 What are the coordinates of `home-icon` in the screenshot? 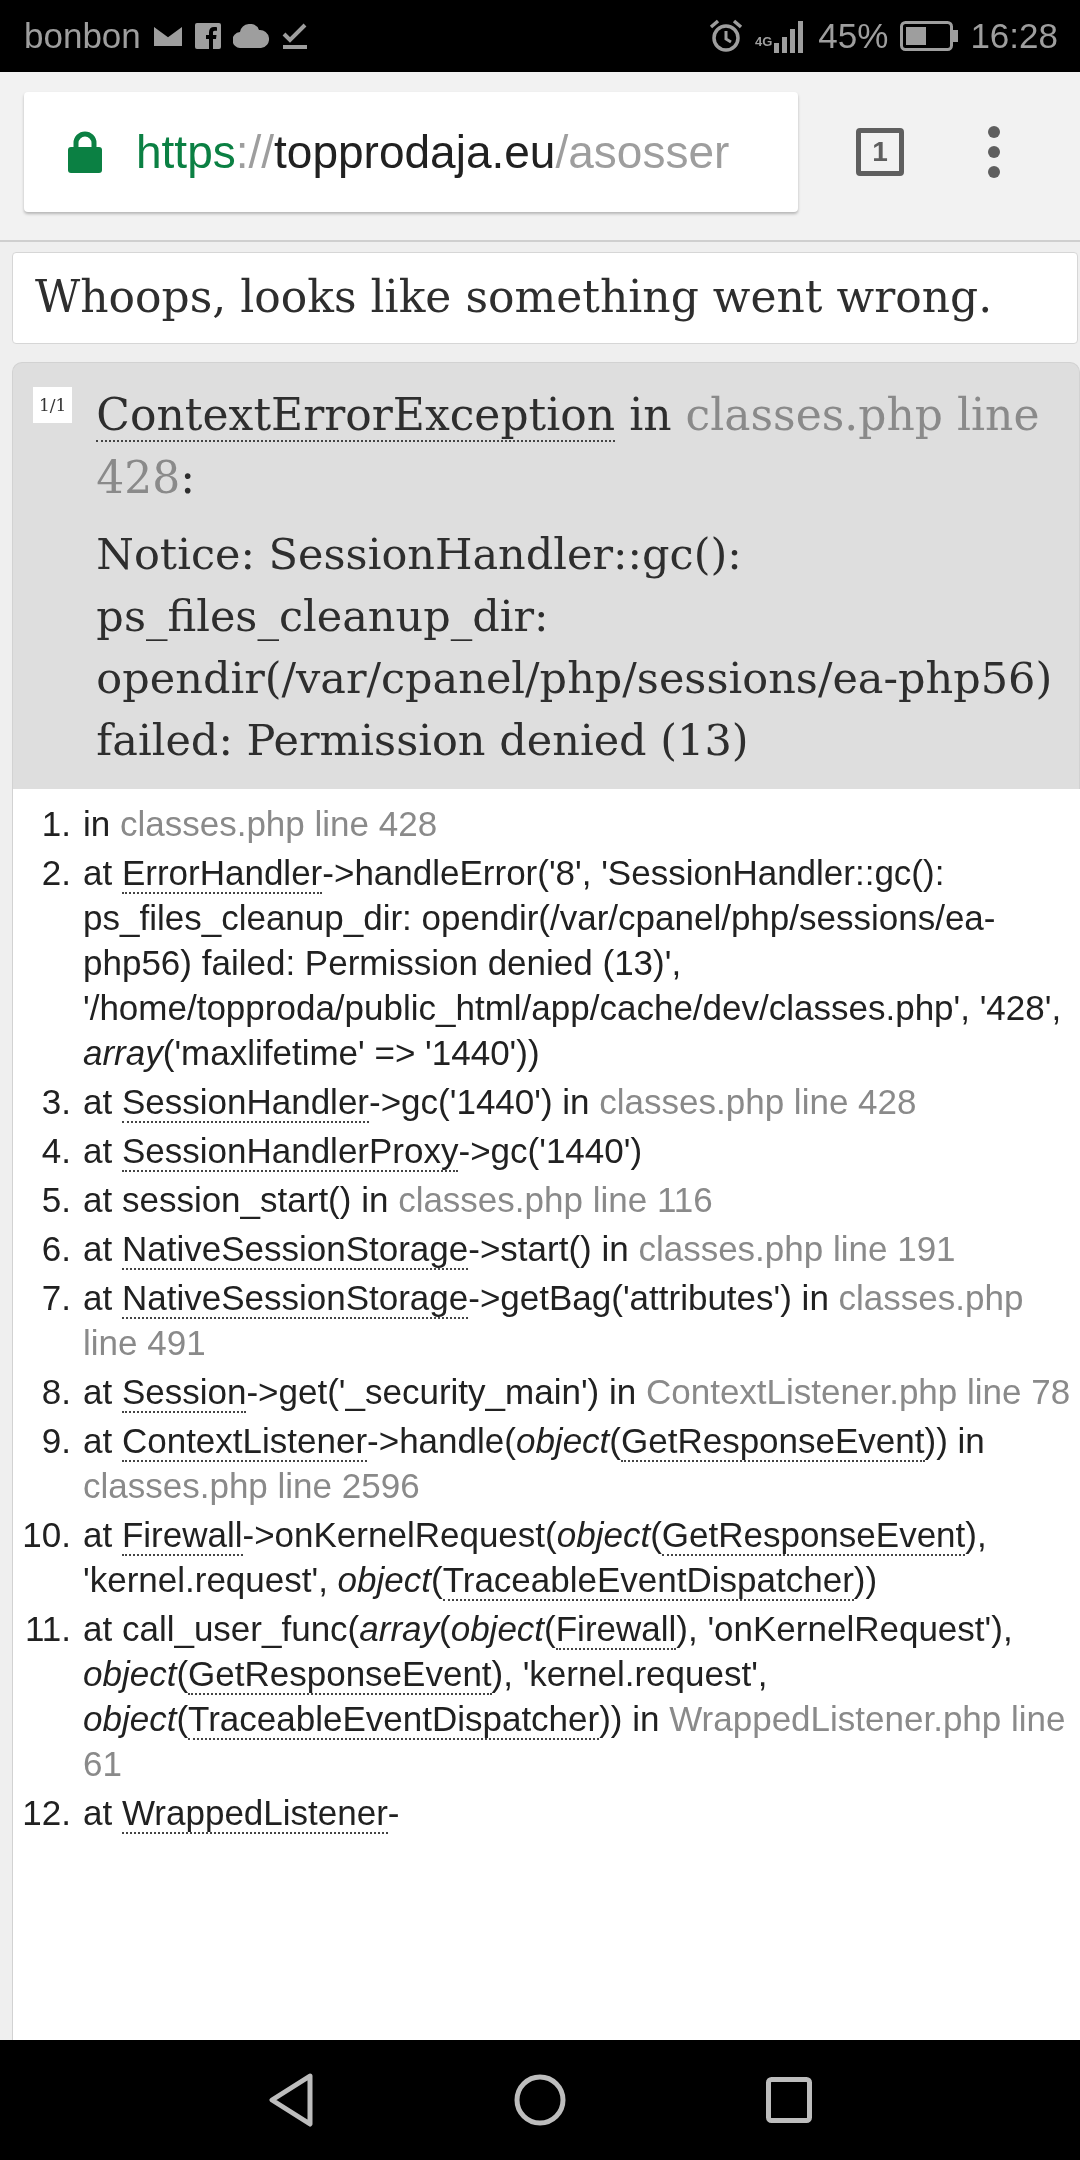 It's located at (540, 2100).